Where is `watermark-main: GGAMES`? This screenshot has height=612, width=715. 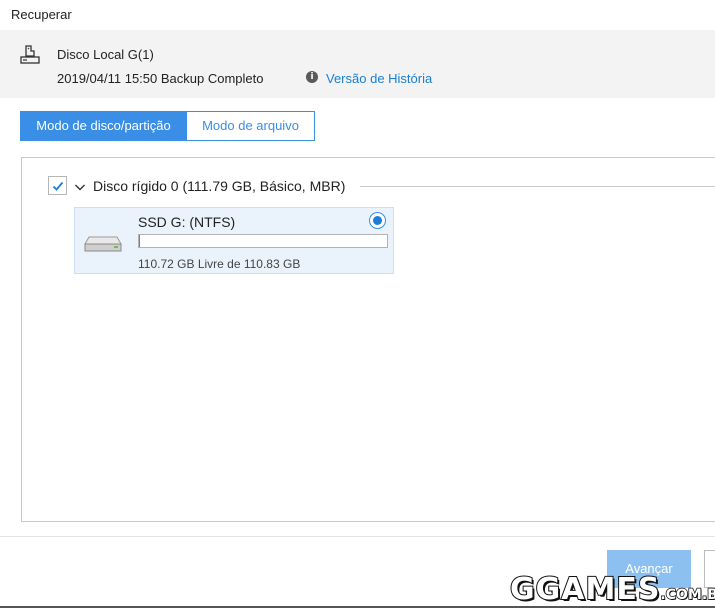 watermark-main: GGAMES is located at coordinates (585, 589).